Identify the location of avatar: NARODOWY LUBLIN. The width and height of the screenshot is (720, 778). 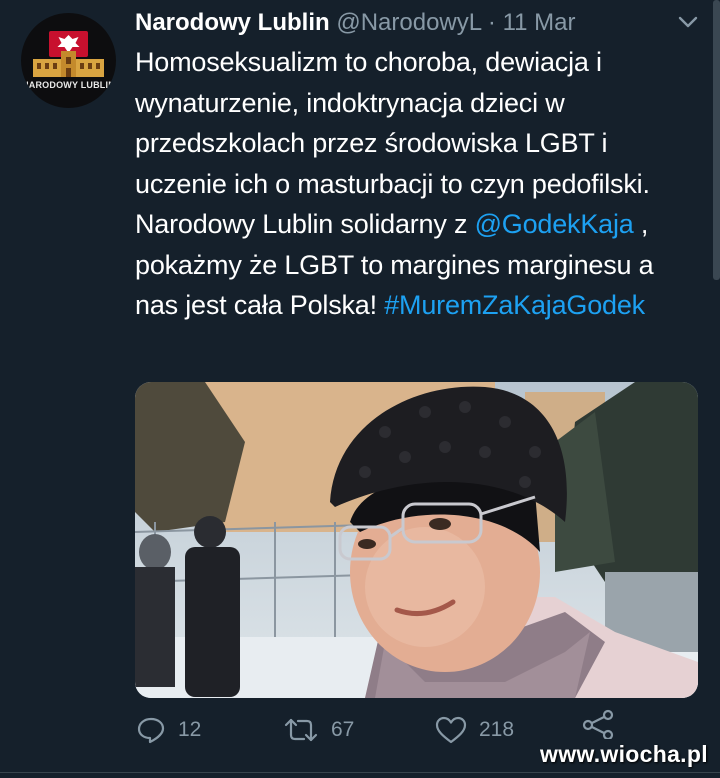
(68, 60).